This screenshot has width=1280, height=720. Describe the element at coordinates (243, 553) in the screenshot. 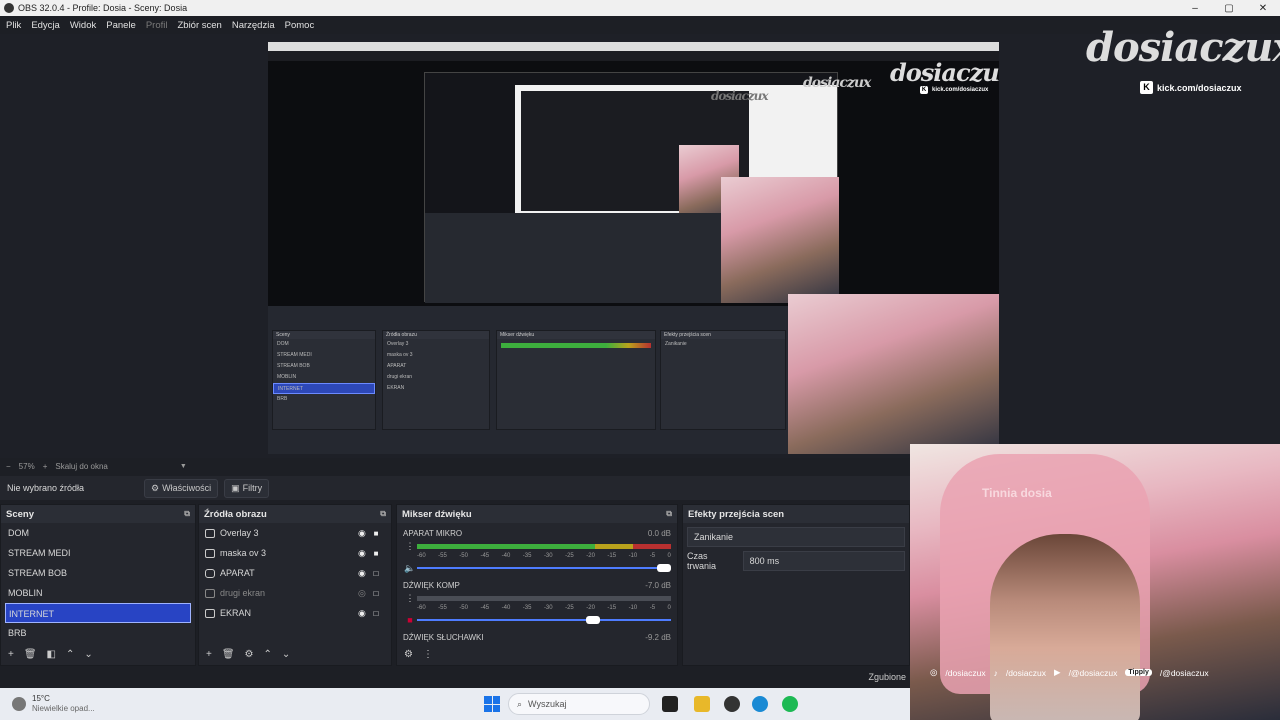

I see `source-label: maska ov 3` at that location.